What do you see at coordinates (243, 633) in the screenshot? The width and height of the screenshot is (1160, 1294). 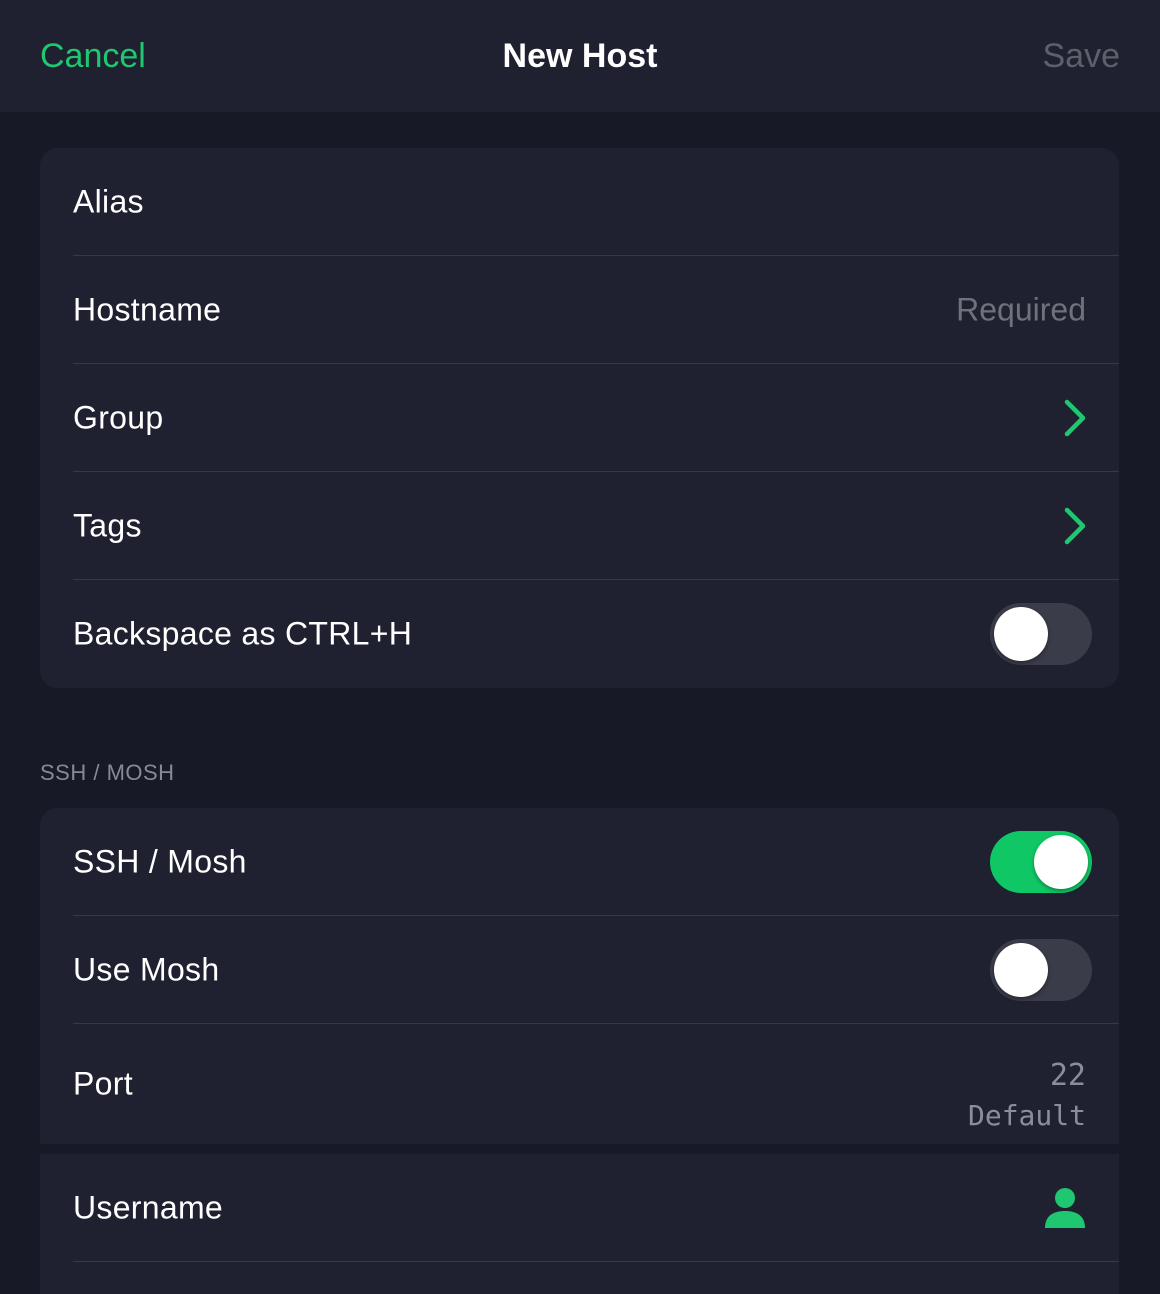 I see `backspace-label: Backspace as CTRL+H` at bounding box center [243, 633].